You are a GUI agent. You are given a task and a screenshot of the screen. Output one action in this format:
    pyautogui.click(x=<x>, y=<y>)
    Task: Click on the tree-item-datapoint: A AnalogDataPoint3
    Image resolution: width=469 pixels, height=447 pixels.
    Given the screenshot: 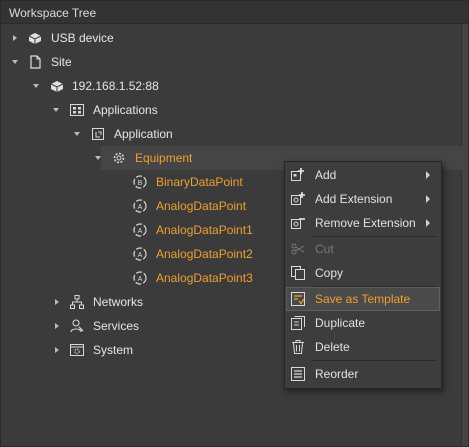 What is the action you would take?
    pyautogui.click(x=143, y=278)
    